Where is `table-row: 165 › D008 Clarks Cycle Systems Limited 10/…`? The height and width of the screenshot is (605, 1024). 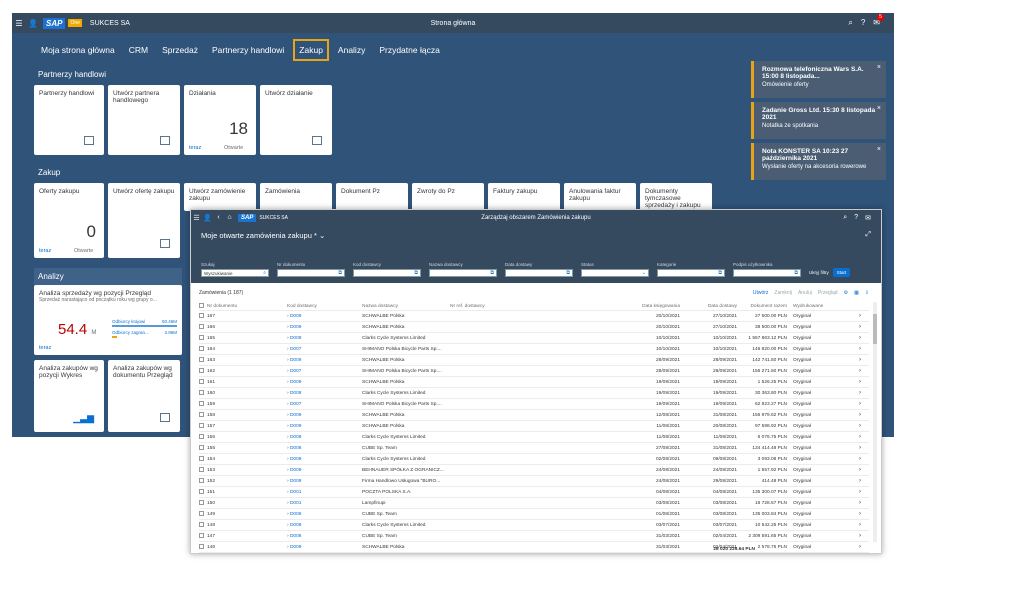 table-row: 165 › D008 Clarks Cycle Systems Limited 10/… is located at coordinates (534, 338).